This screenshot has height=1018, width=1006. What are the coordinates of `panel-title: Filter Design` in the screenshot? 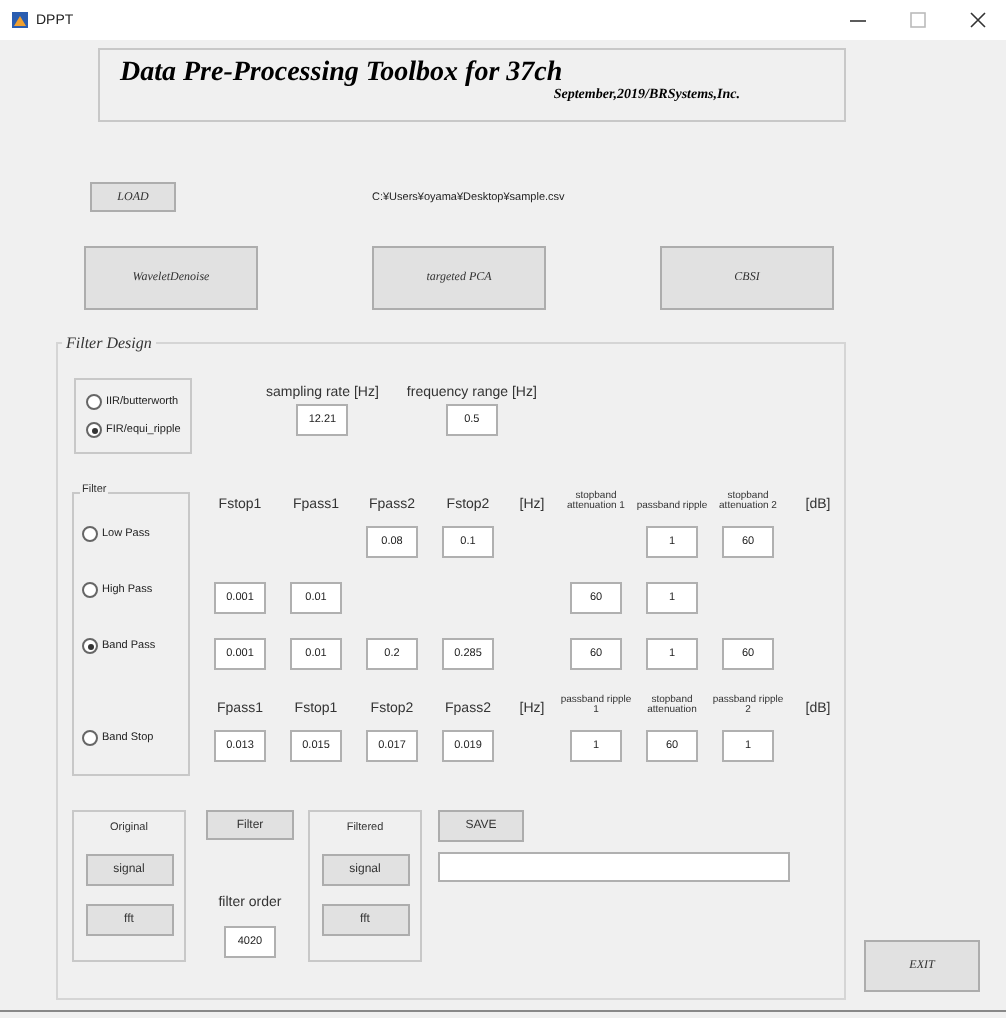 It's located at (109, 343).